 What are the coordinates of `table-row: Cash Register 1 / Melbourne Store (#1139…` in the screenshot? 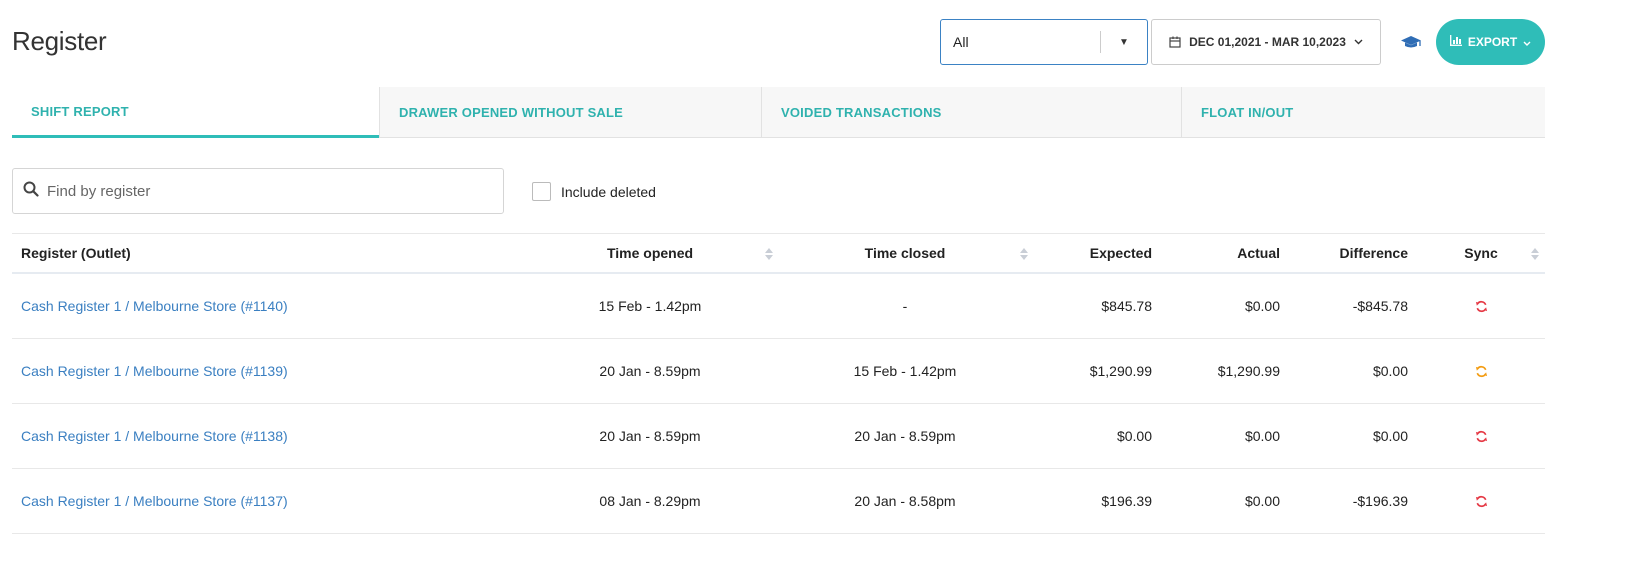 It's located at (778, 371).